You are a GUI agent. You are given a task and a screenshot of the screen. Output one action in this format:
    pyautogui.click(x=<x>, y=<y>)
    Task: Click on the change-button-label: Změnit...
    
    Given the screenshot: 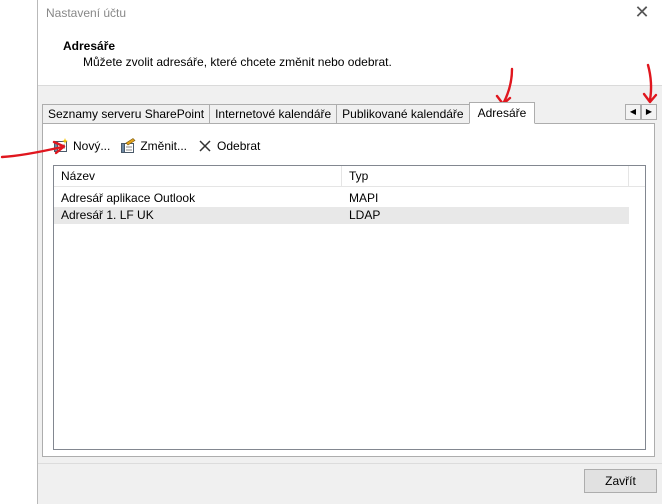 What is the action you would take?
    pyautogui.click(x=164, y=146)
    